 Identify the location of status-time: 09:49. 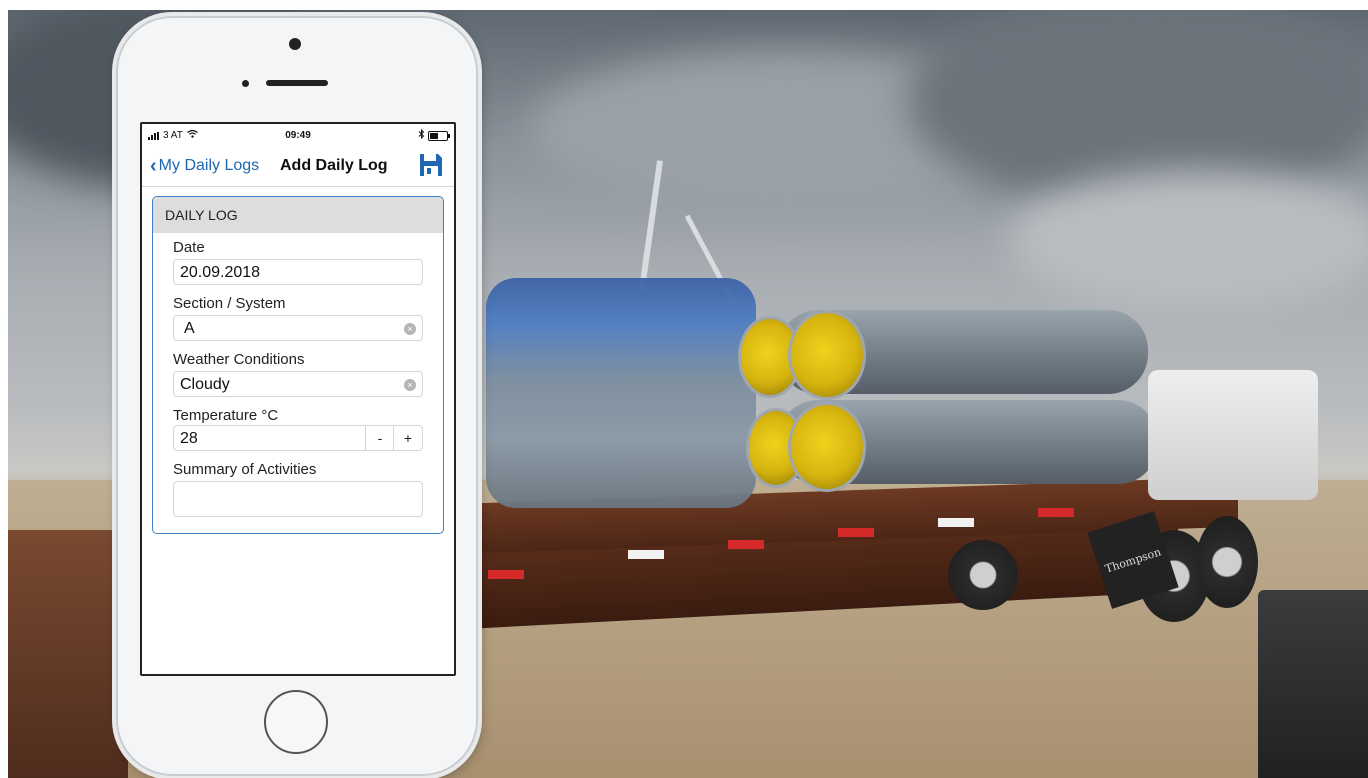
(298, 135).